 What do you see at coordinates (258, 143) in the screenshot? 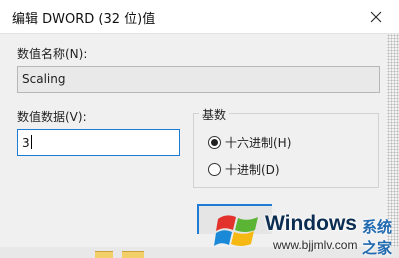
I see `radio-hexadecimal-label: 十六进制(H)` at bounding box center [258, 143].